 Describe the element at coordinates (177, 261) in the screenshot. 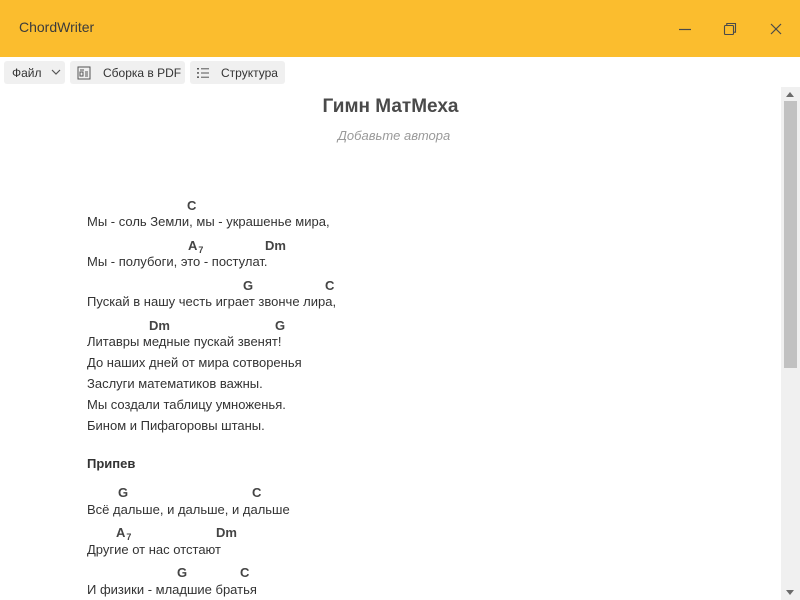

I see `lyric-line: Мы - полубоги, это - постулат.` at that location.